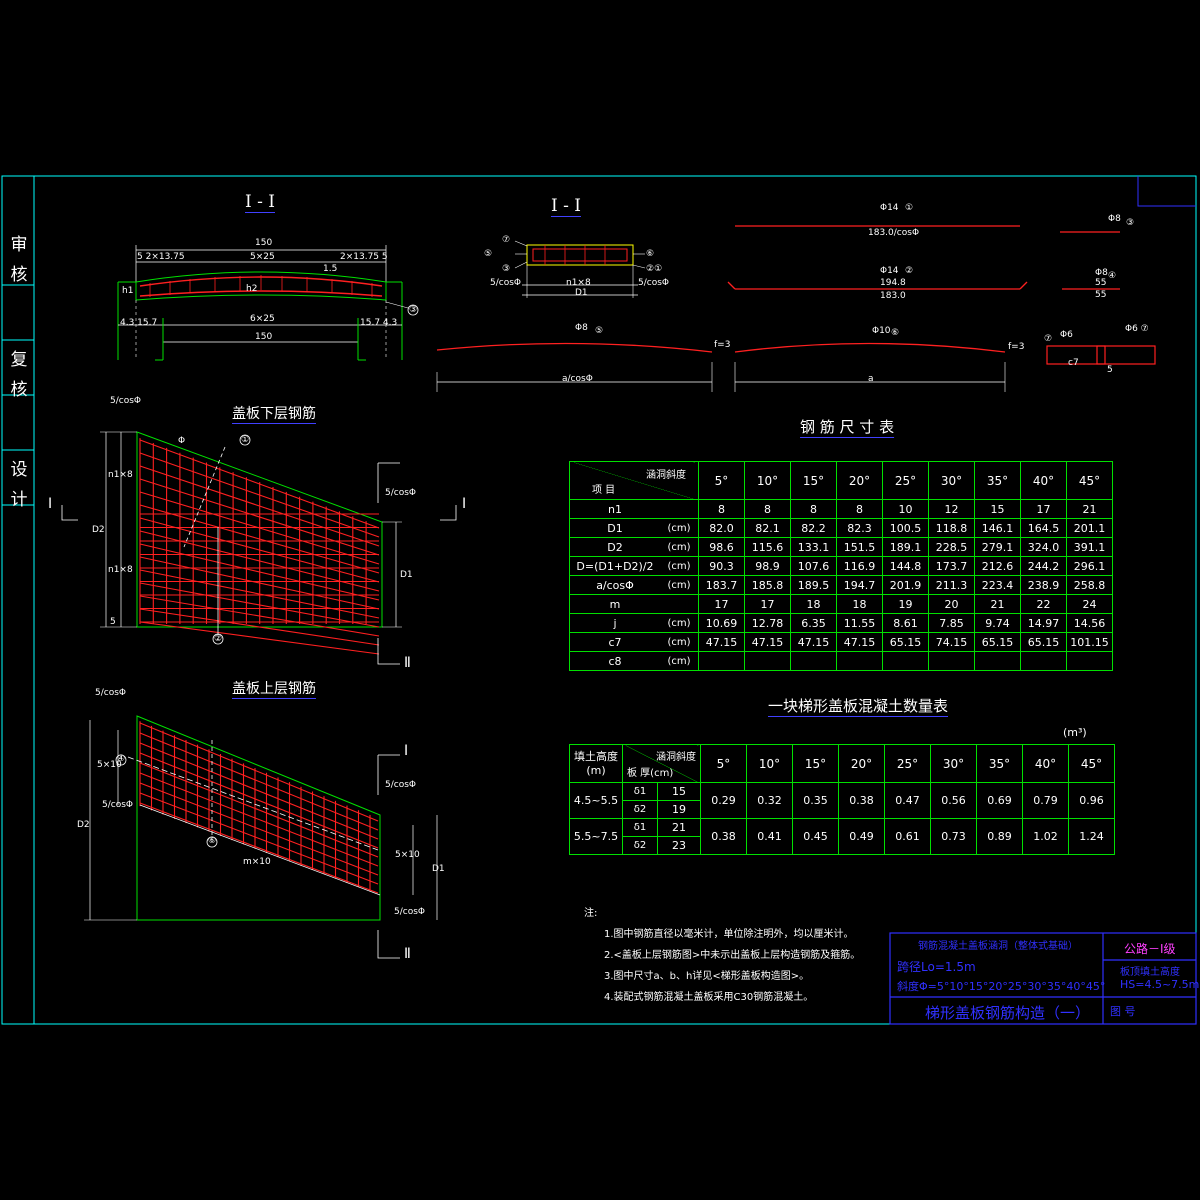 This screenshot has height=1200, width=1200. What do you see at coordinates (1101, 283) in the screenshot?
I see `bar4-length: 55` at bounding box center [1101, 283].